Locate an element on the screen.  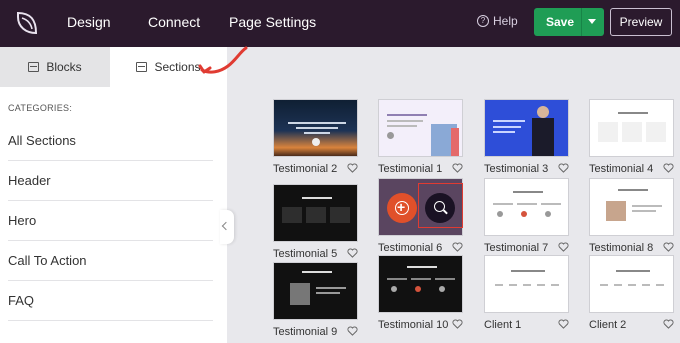
section-card: Client 2 is located at coordinates (631, 293).